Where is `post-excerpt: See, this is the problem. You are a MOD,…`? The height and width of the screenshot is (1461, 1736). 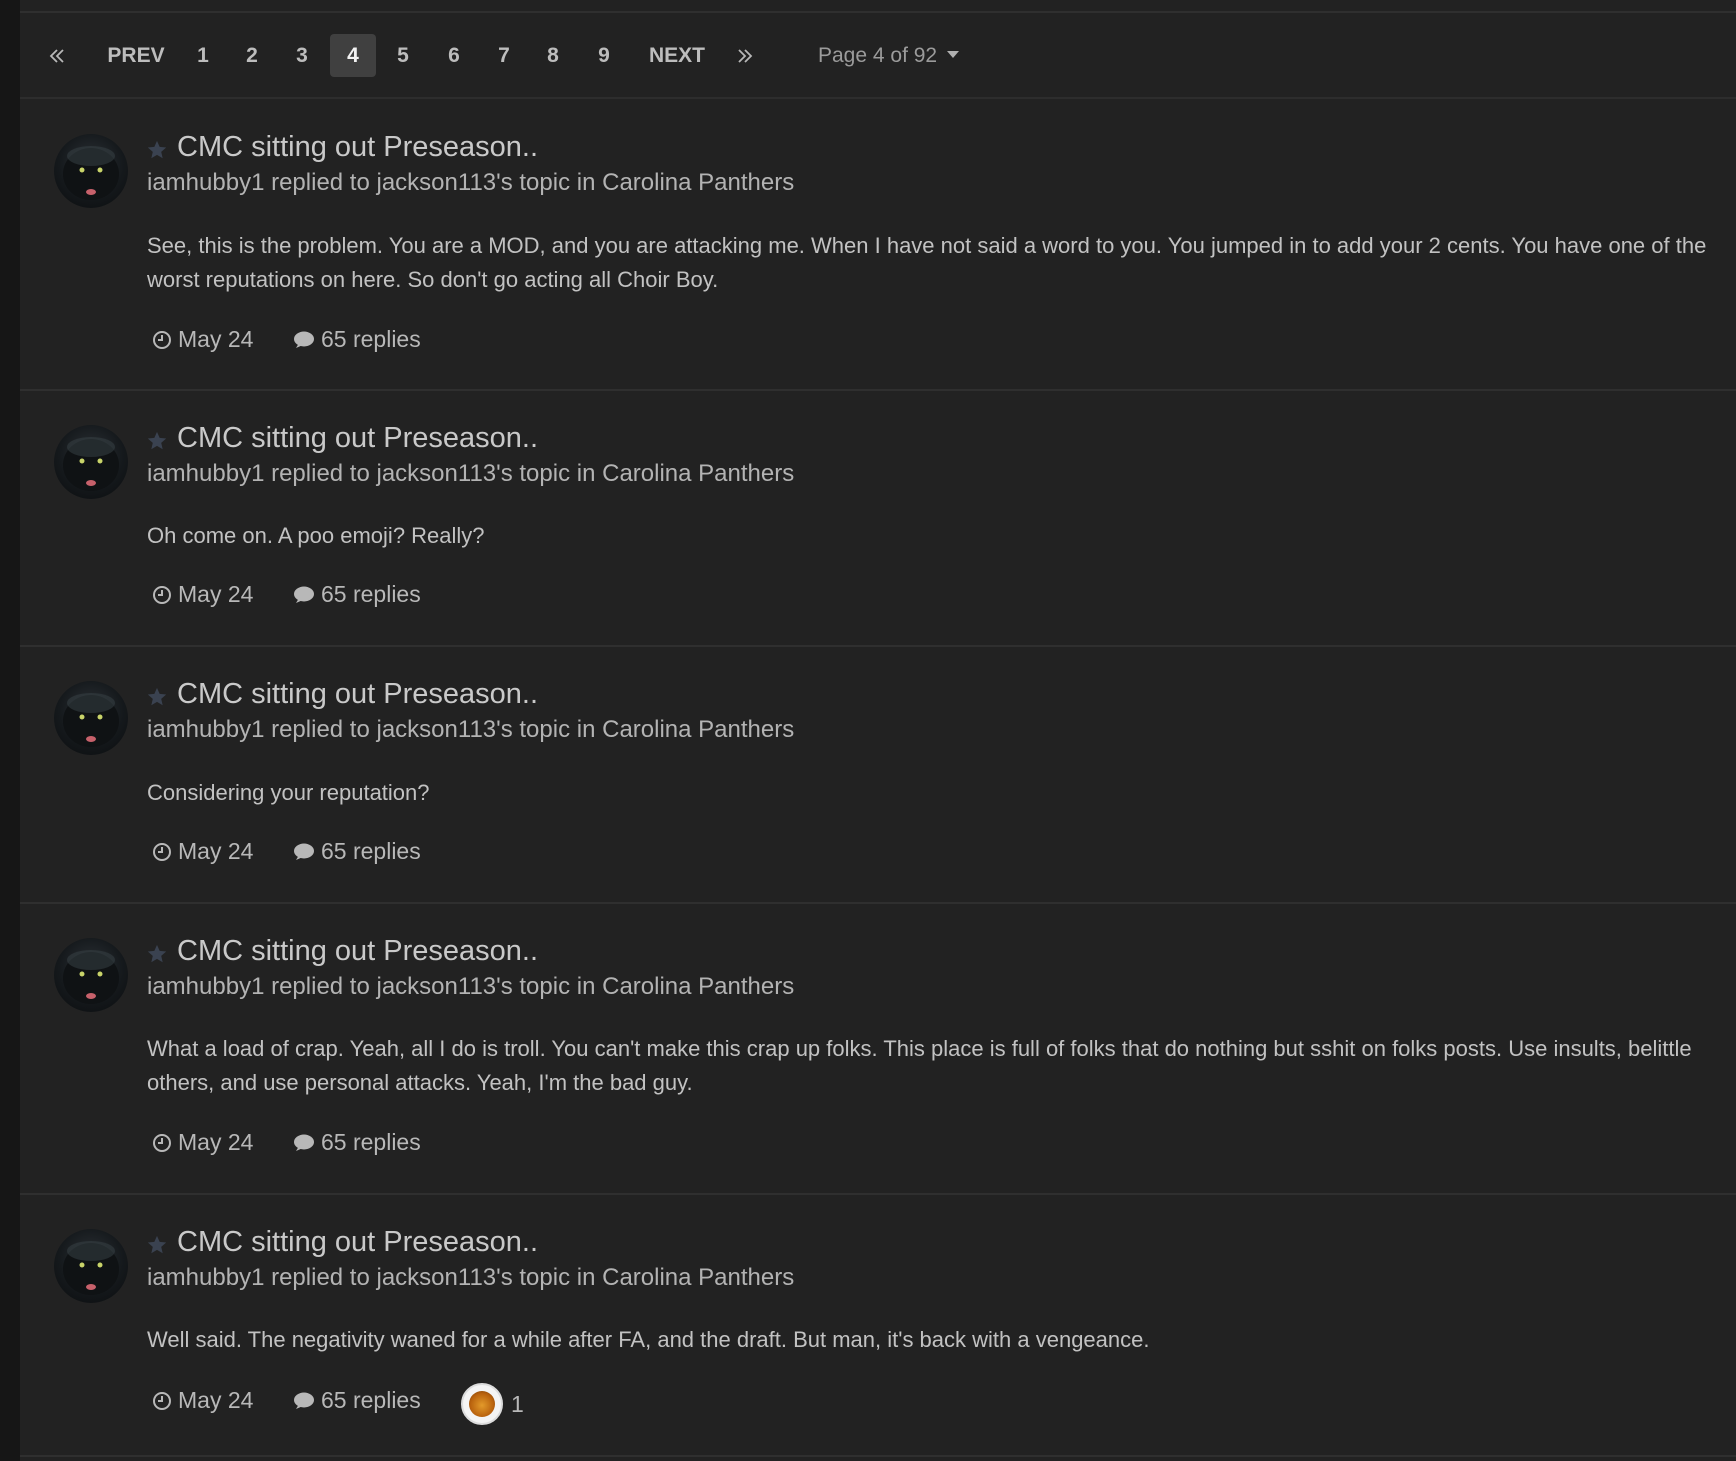 post-excerpt: See, this is the problem. You are a MOD,… is located at coordinates (927, 262).